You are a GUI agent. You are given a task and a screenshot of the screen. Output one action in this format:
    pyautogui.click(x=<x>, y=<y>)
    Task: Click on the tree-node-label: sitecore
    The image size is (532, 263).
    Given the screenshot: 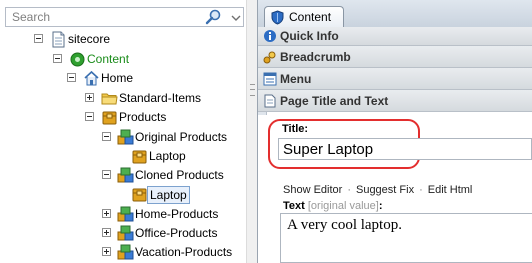 What is the action you would take?
    pyautogui.click(x=89, y=39)
    